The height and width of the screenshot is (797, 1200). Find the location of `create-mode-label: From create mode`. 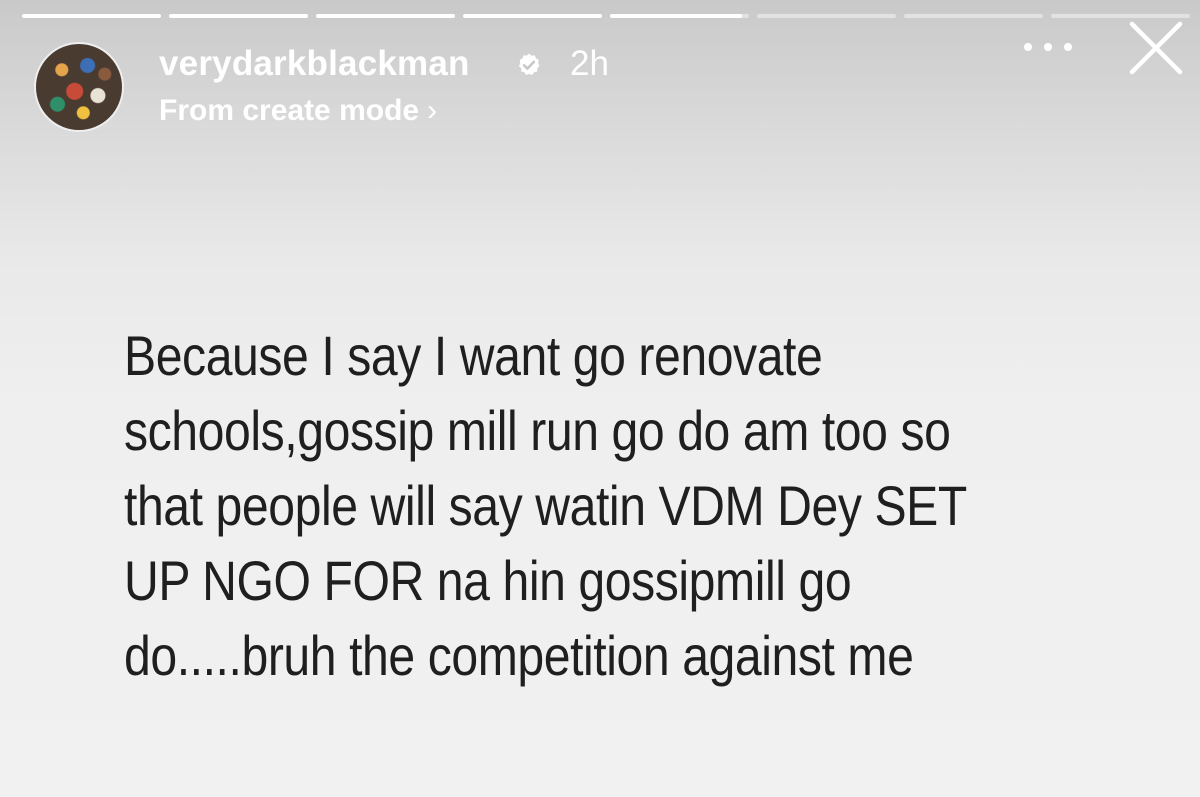

create-mode-label: From create mode is located at coordinates (289, 110).